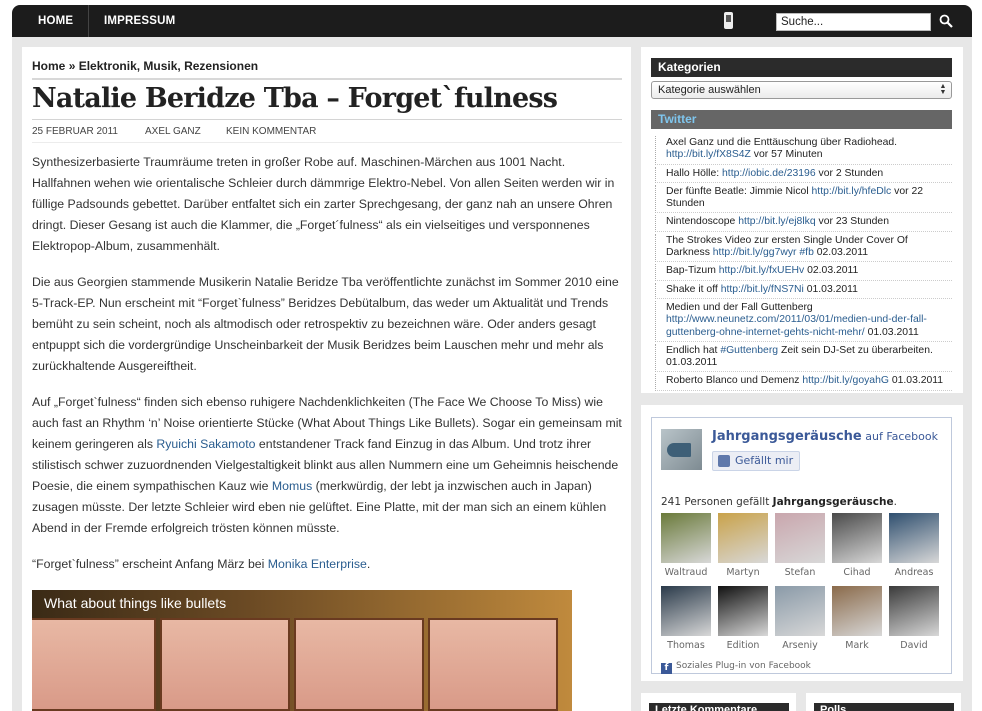  What do you see at coordinates (914, 645) in the screenshot?
I see `fan-name: David` at bounding box center [914, 645].